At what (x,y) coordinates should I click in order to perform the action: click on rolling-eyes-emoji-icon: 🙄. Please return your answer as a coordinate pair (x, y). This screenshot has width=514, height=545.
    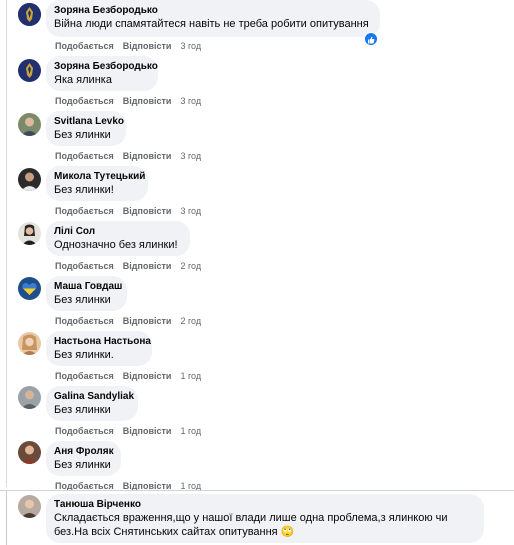
    Looking at the image, I should click on (287, 532).